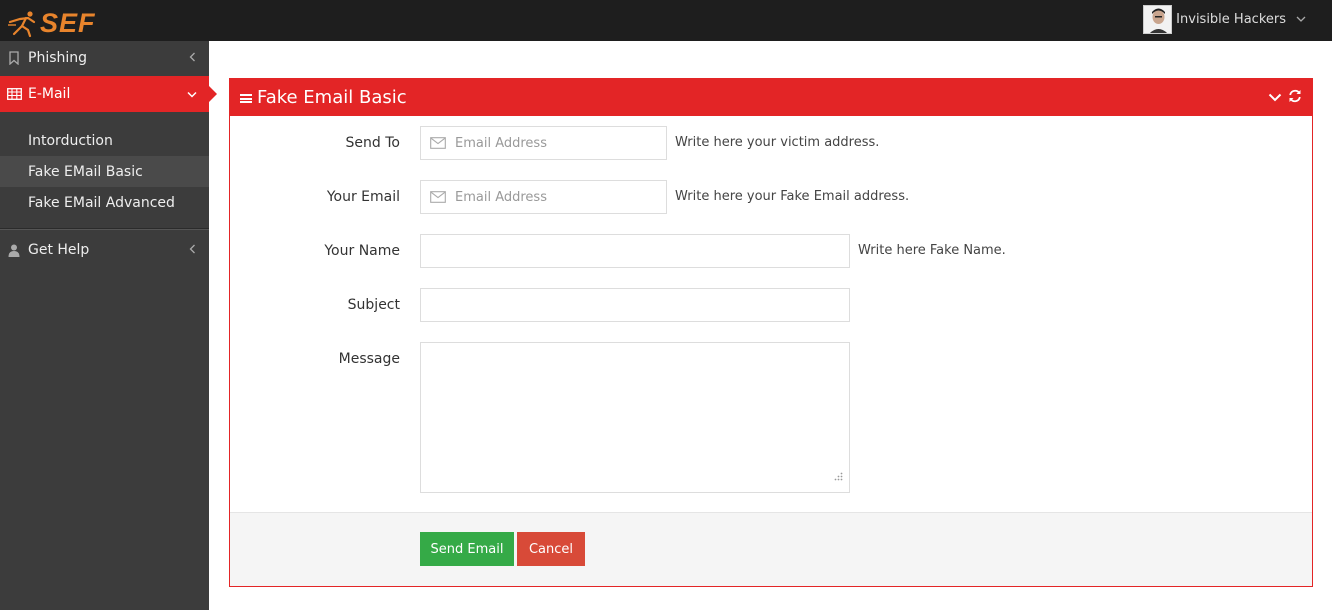 The width and height of the screenshot is (1332, 610). What do you see at coordinates (315, 251) in the screenshot?
I see `your-name-row: Your Name` at bounding box center [315, 251].